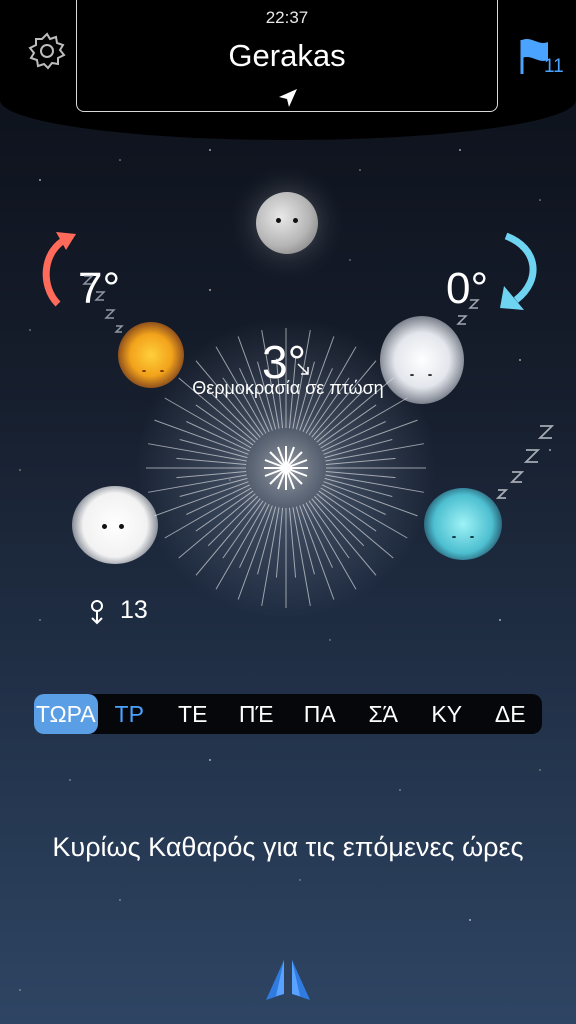  What do you see at coordinates (463, 537) in the screenshot?
I see `cold-eyes` at bounding box center [463, 537].